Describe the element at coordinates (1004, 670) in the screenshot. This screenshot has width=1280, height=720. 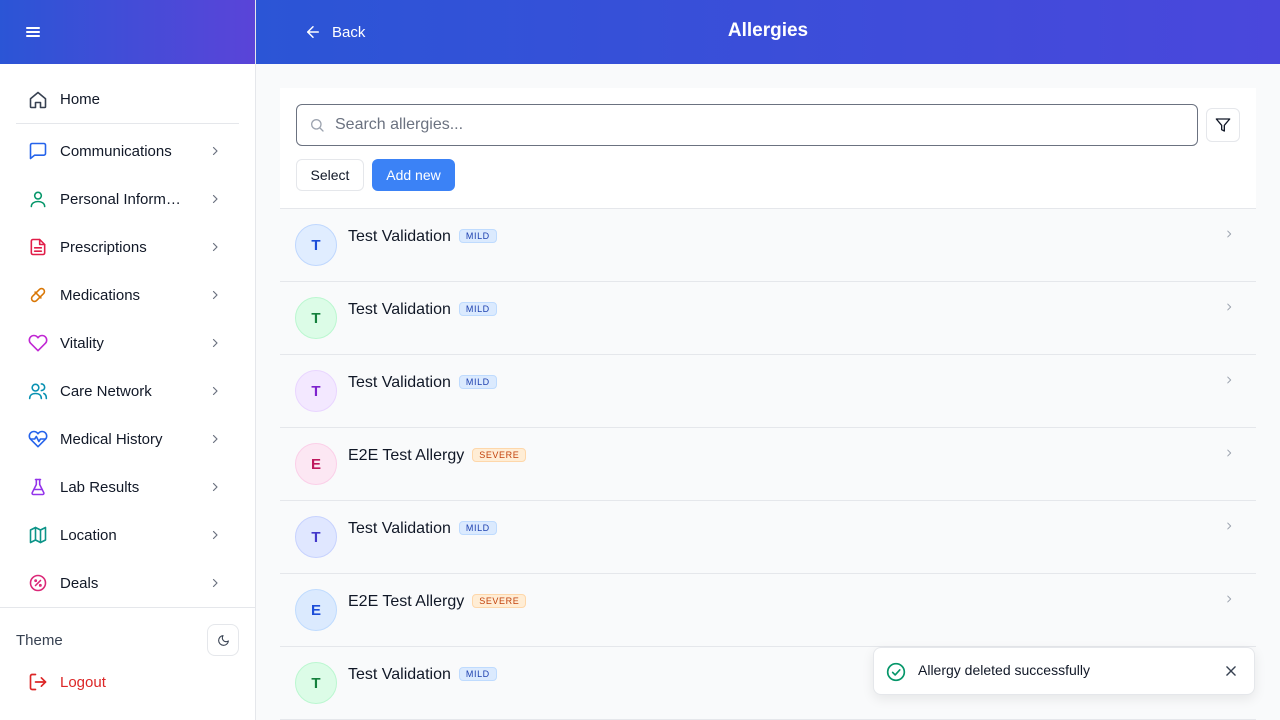
I see `toast-message: Allergy deleted successfully` at that location.